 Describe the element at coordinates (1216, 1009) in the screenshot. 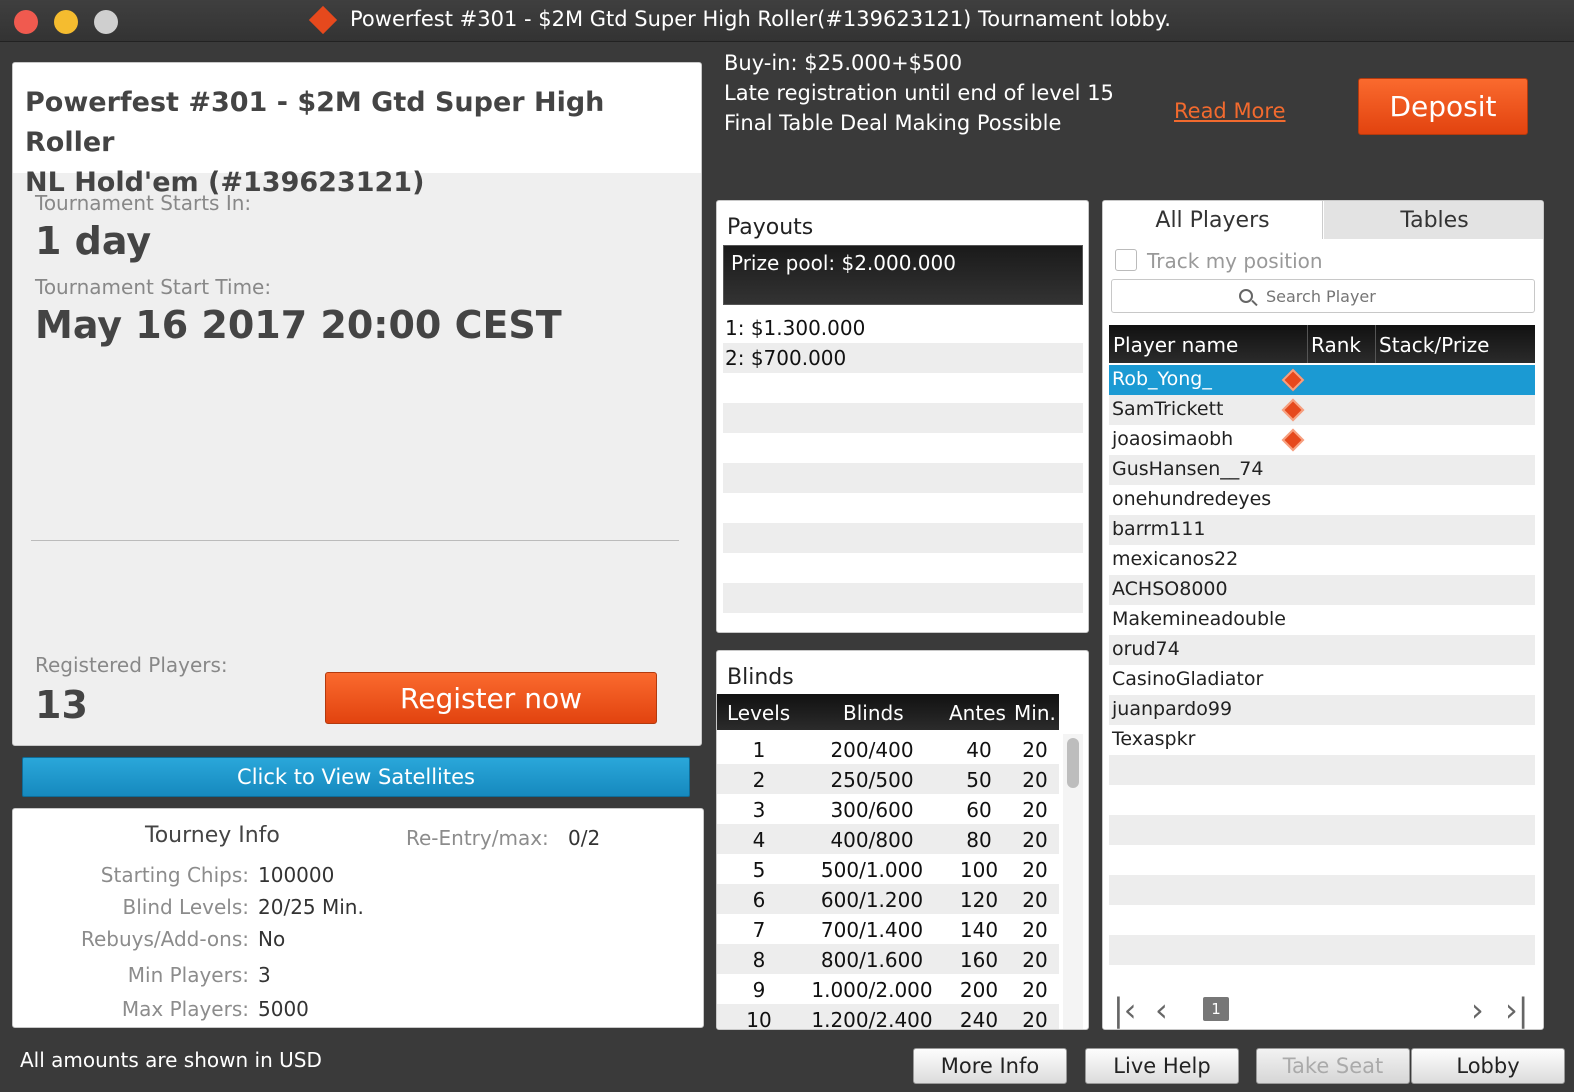

I see `page-number: 1` at that location.